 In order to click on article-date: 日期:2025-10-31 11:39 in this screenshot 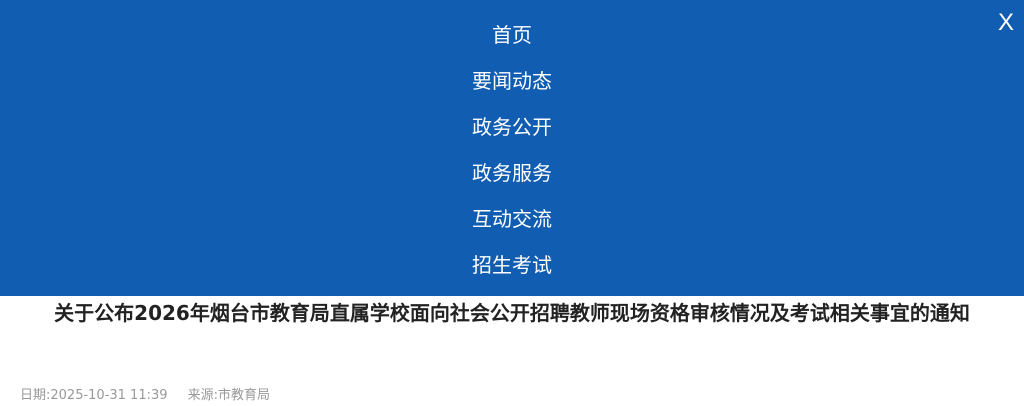, I will do `click(94, 395)`.